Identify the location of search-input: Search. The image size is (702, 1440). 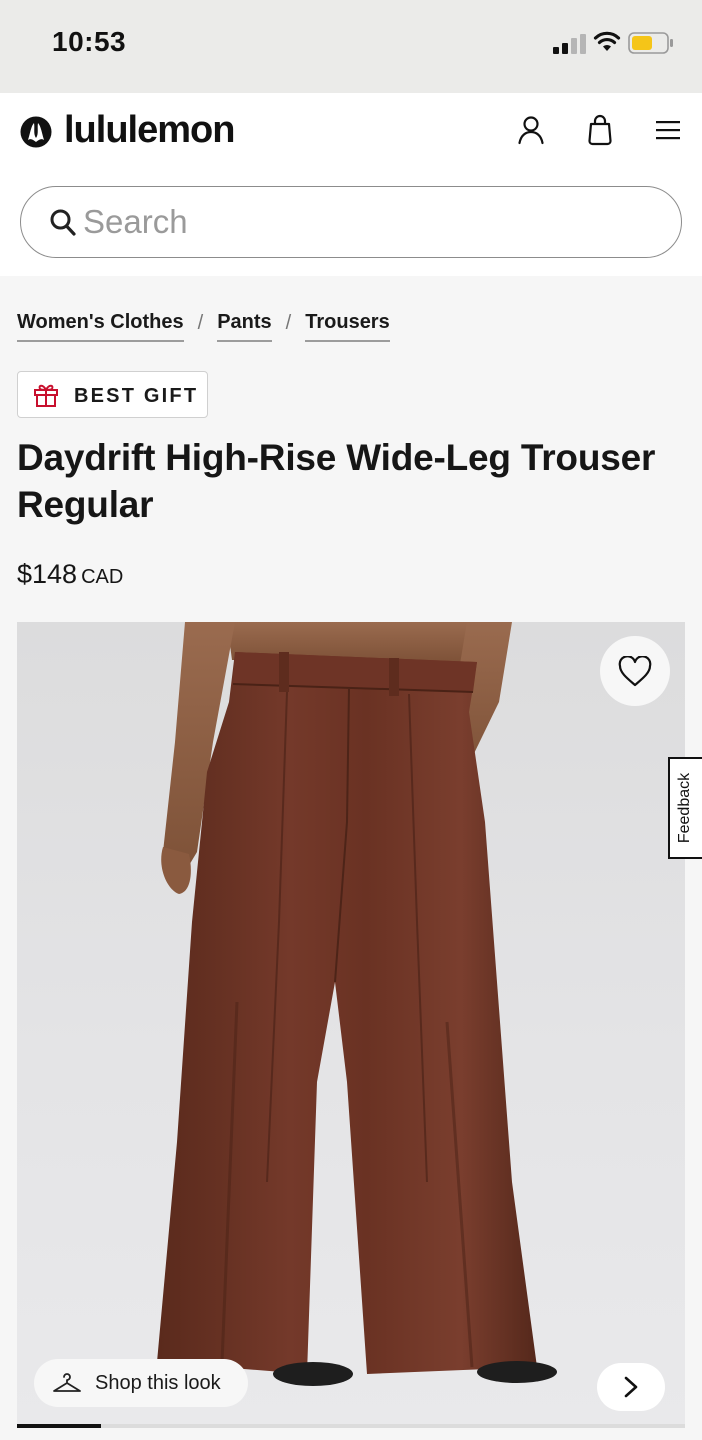
(351, 222).